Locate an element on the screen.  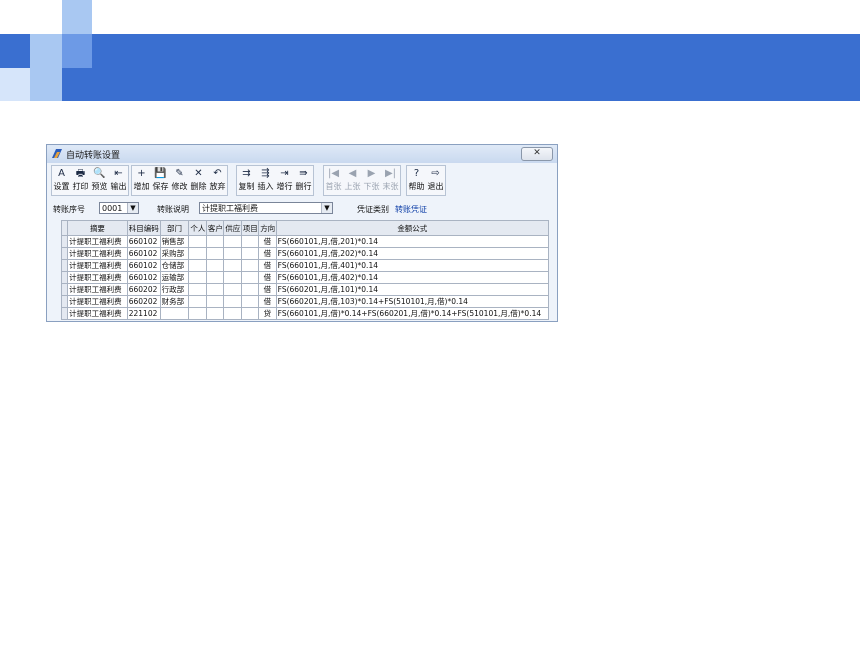
toolbar-button: A 设置 is located at coordinates (61, 180).